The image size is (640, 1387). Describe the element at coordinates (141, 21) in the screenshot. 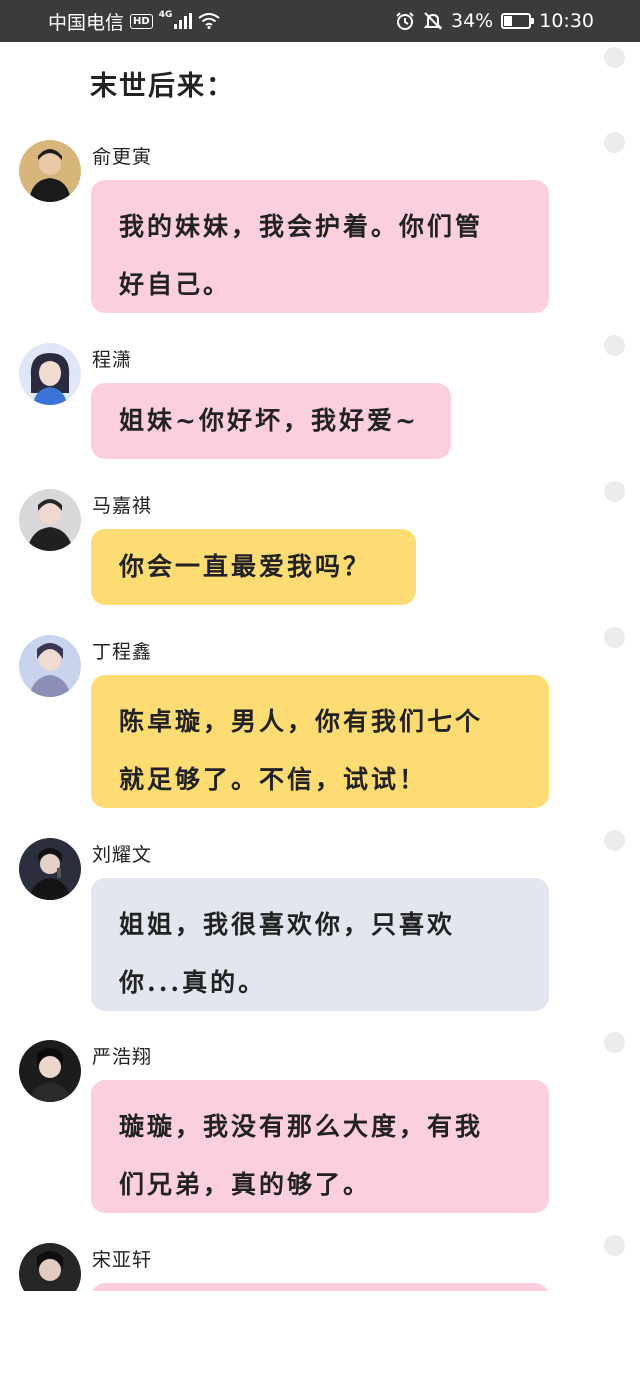

I see `hd-badge: HD` at that location.